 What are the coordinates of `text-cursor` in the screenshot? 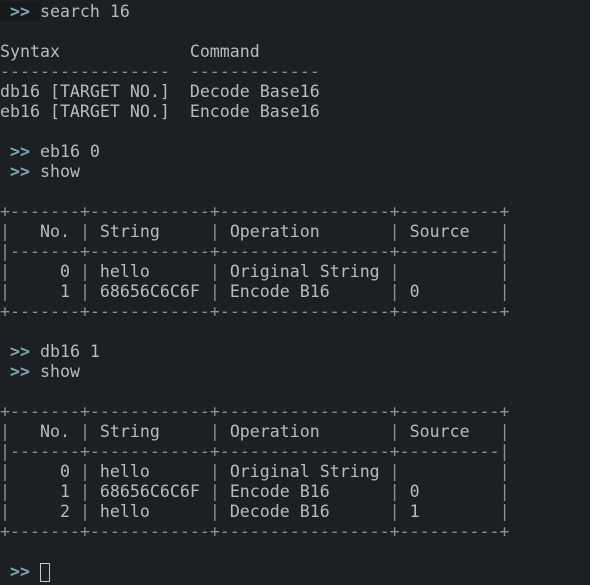 It's located at (44, 572).